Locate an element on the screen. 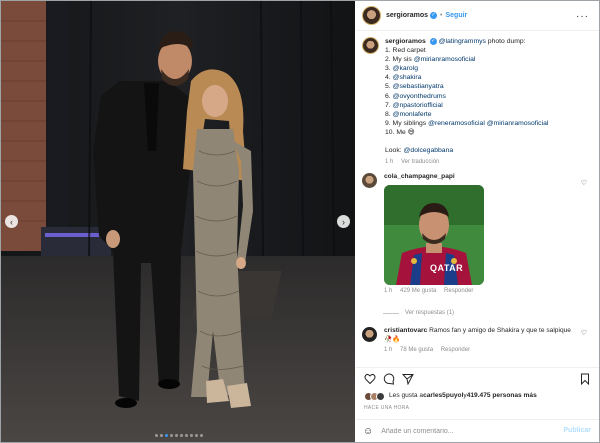 This screenshot has height=443, width=600. caption-age: 1 h is located at coordinates (389, 162).